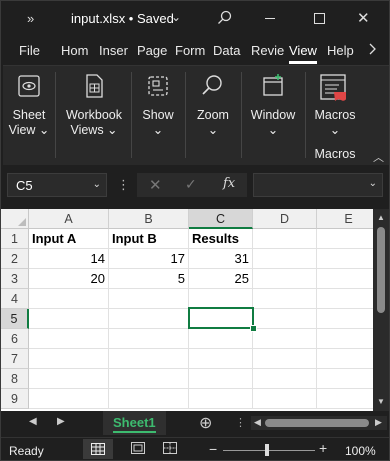 The height and width of the screenshot is (461, 390). What do you see at coordinates (15, 279) in the screenshot?
I see `row-header-3: 3` at bounding box center [15, 279].